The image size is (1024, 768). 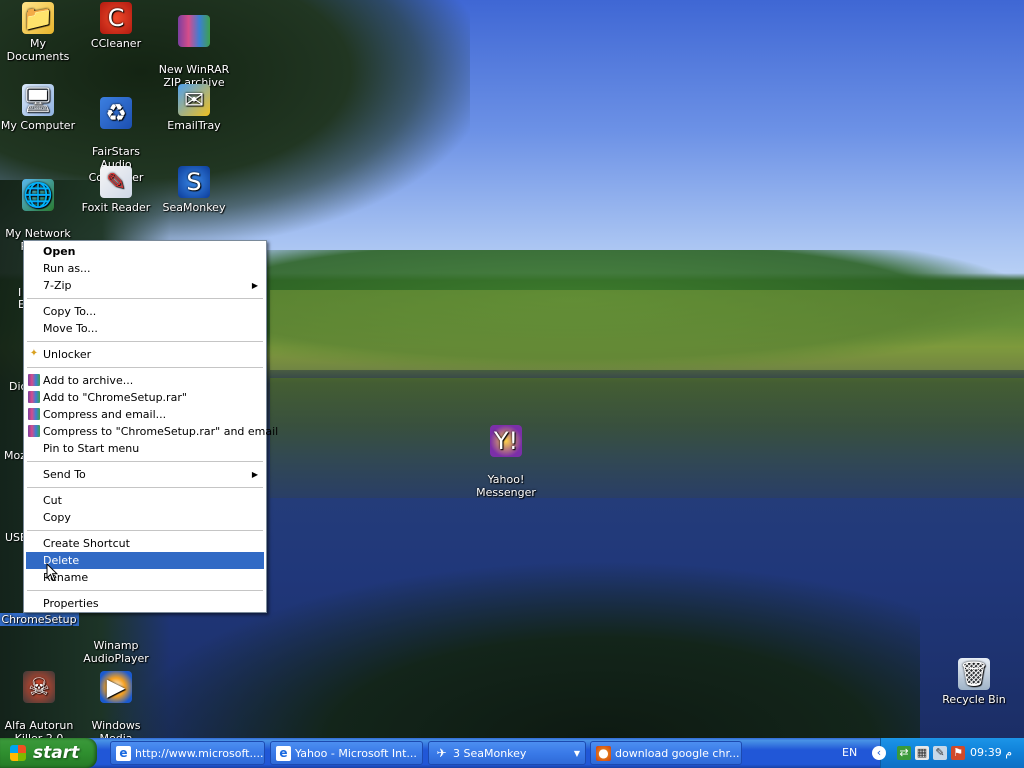 What do you see at coordinates (922, 753) in the screenshot?
I see `tray-app-icon: ▦` at bounding box center [922, 753].